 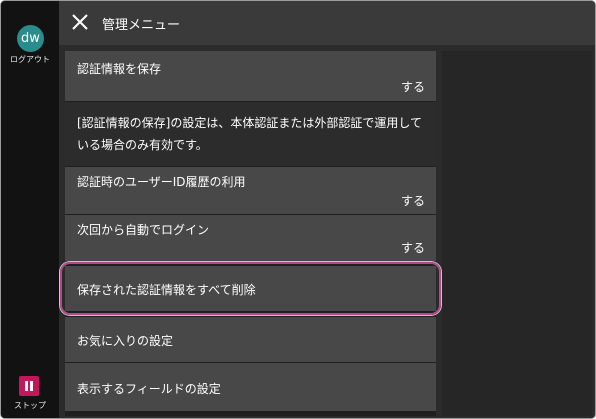 What do you see at coordinates (166, 290) in the screenshot?
I see `menu-item-label: 保存された認証情報をすべて削除` at bounding box center [166, 290].